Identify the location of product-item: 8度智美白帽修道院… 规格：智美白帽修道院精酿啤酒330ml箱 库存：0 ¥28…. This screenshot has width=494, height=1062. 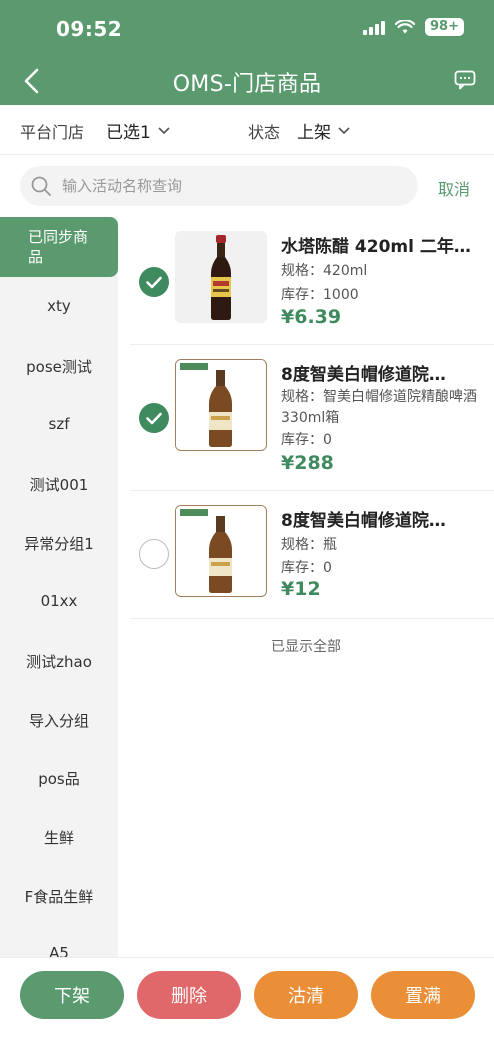
(312, 418).